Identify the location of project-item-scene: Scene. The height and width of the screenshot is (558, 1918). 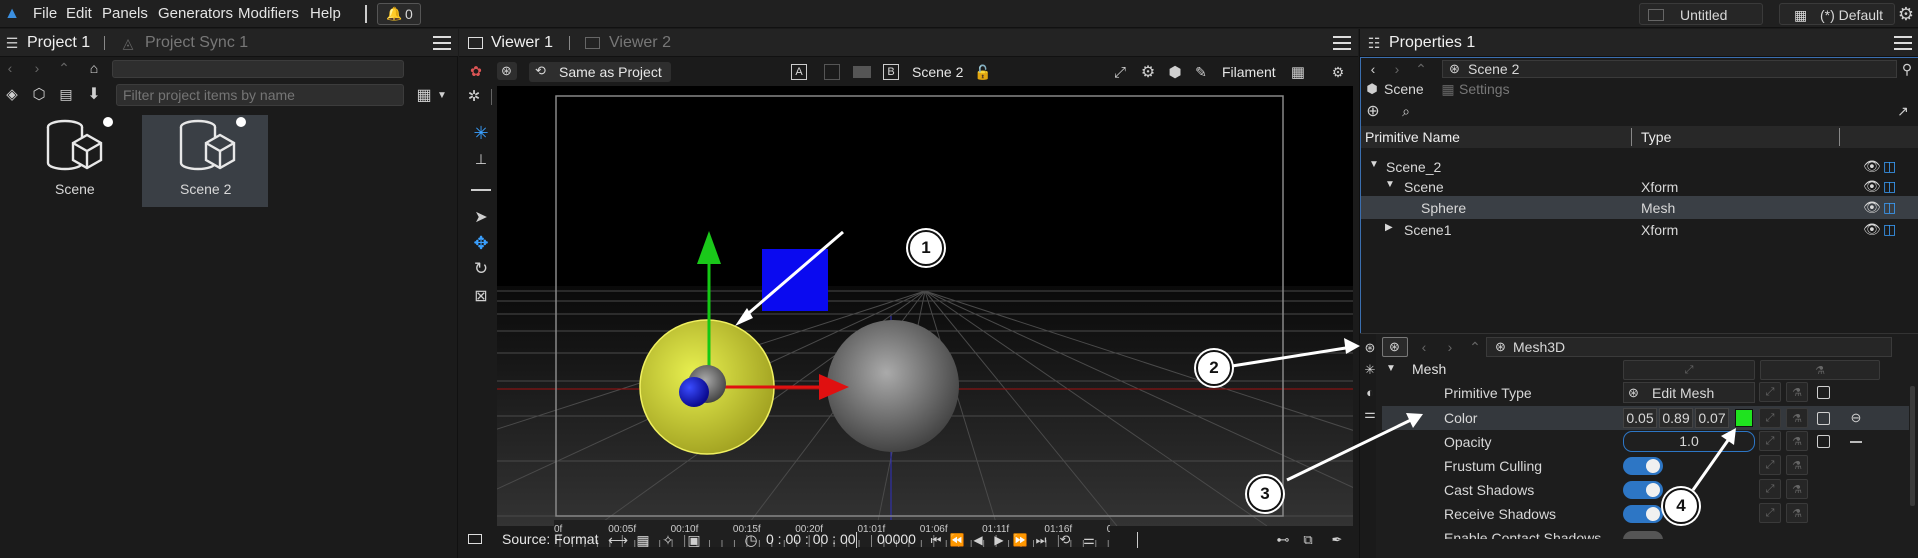
(74, 161).